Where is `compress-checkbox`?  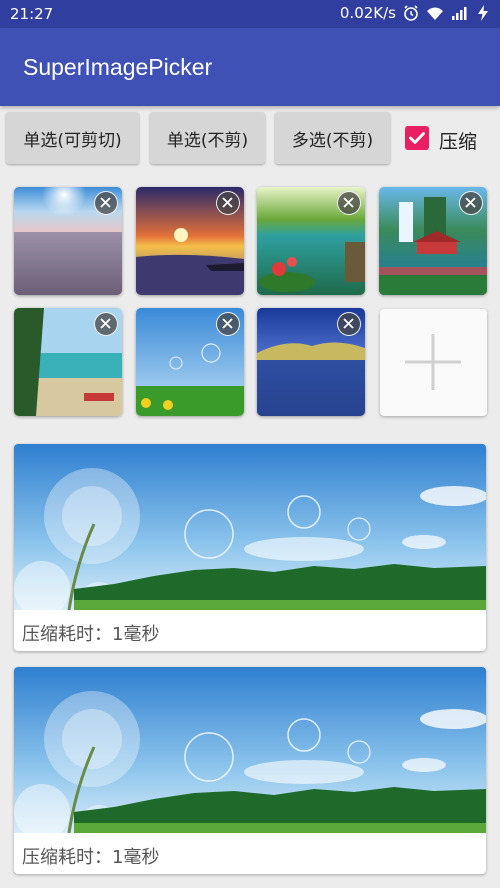 compress-checkbox is located at coordinates (417, 138).